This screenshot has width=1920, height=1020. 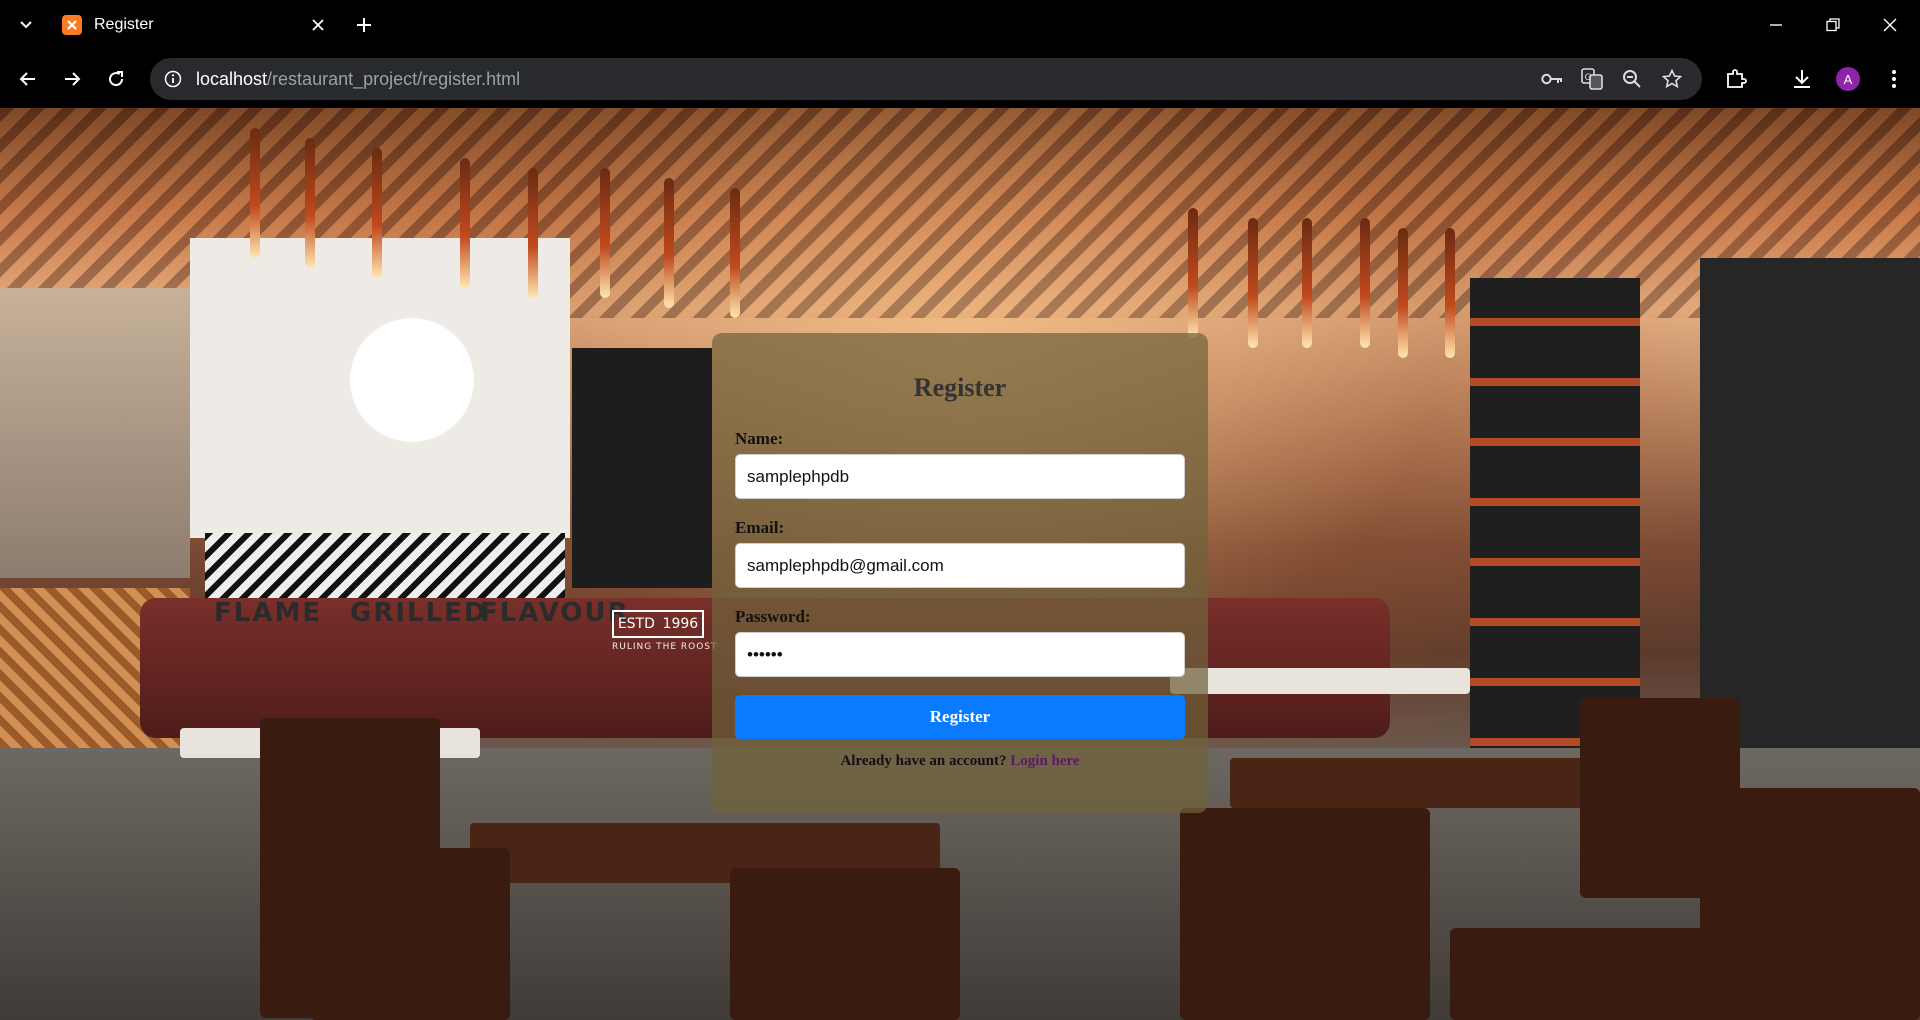 I want to click on kebab-menu-icon, so click(x=1894, y=79).